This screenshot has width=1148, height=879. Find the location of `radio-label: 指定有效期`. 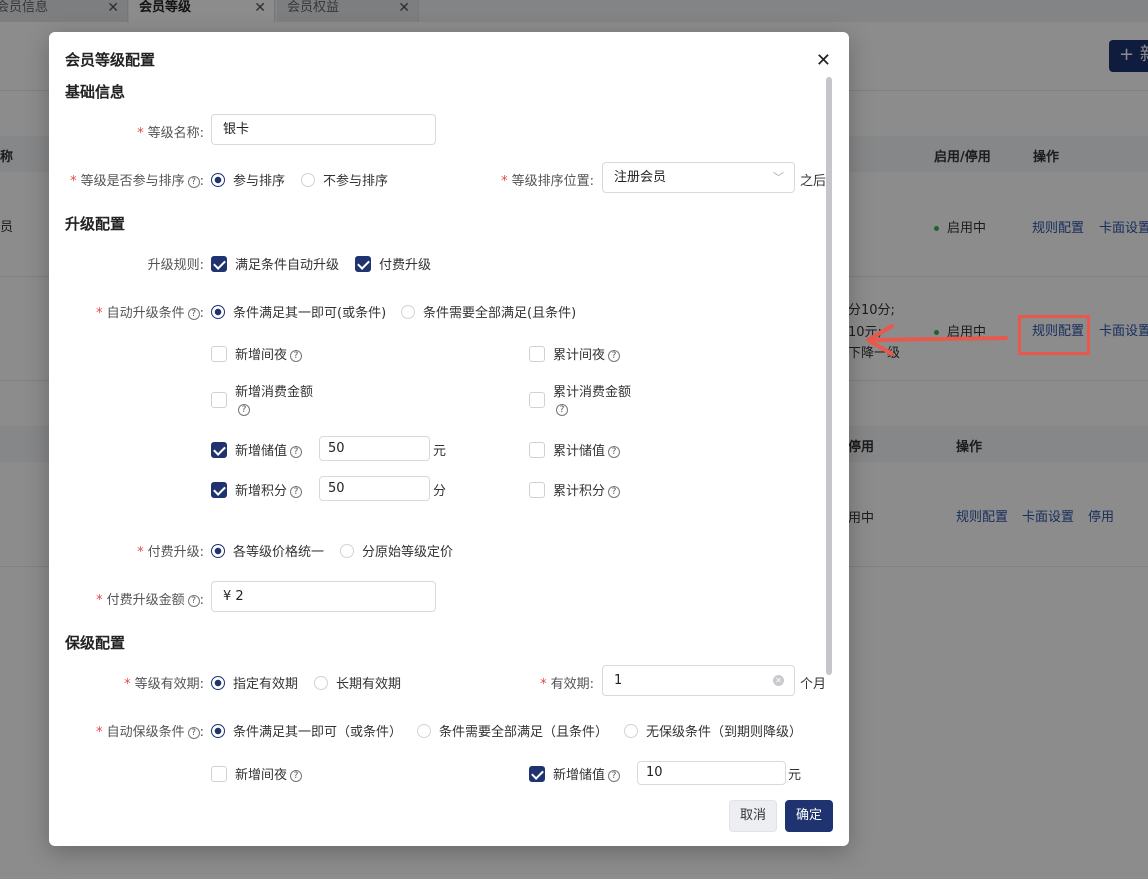

radio-label: 指定有效期 is located at coordinates (266, 684).